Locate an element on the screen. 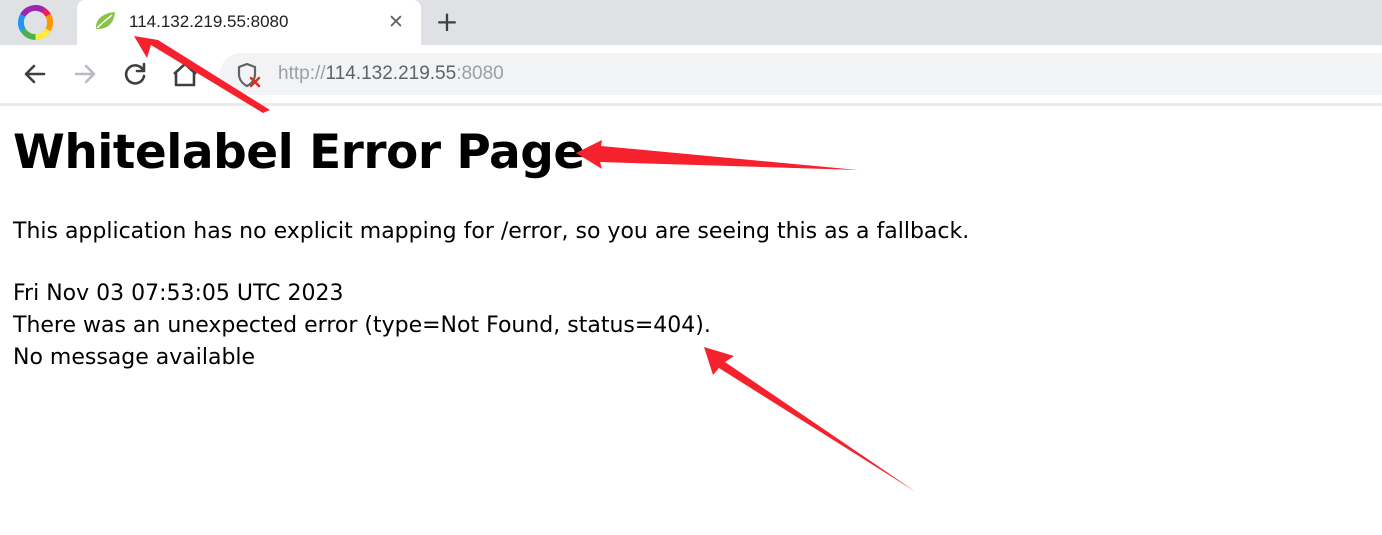  url-host: 114.132.219.55 is located at coordinates (391, 73).